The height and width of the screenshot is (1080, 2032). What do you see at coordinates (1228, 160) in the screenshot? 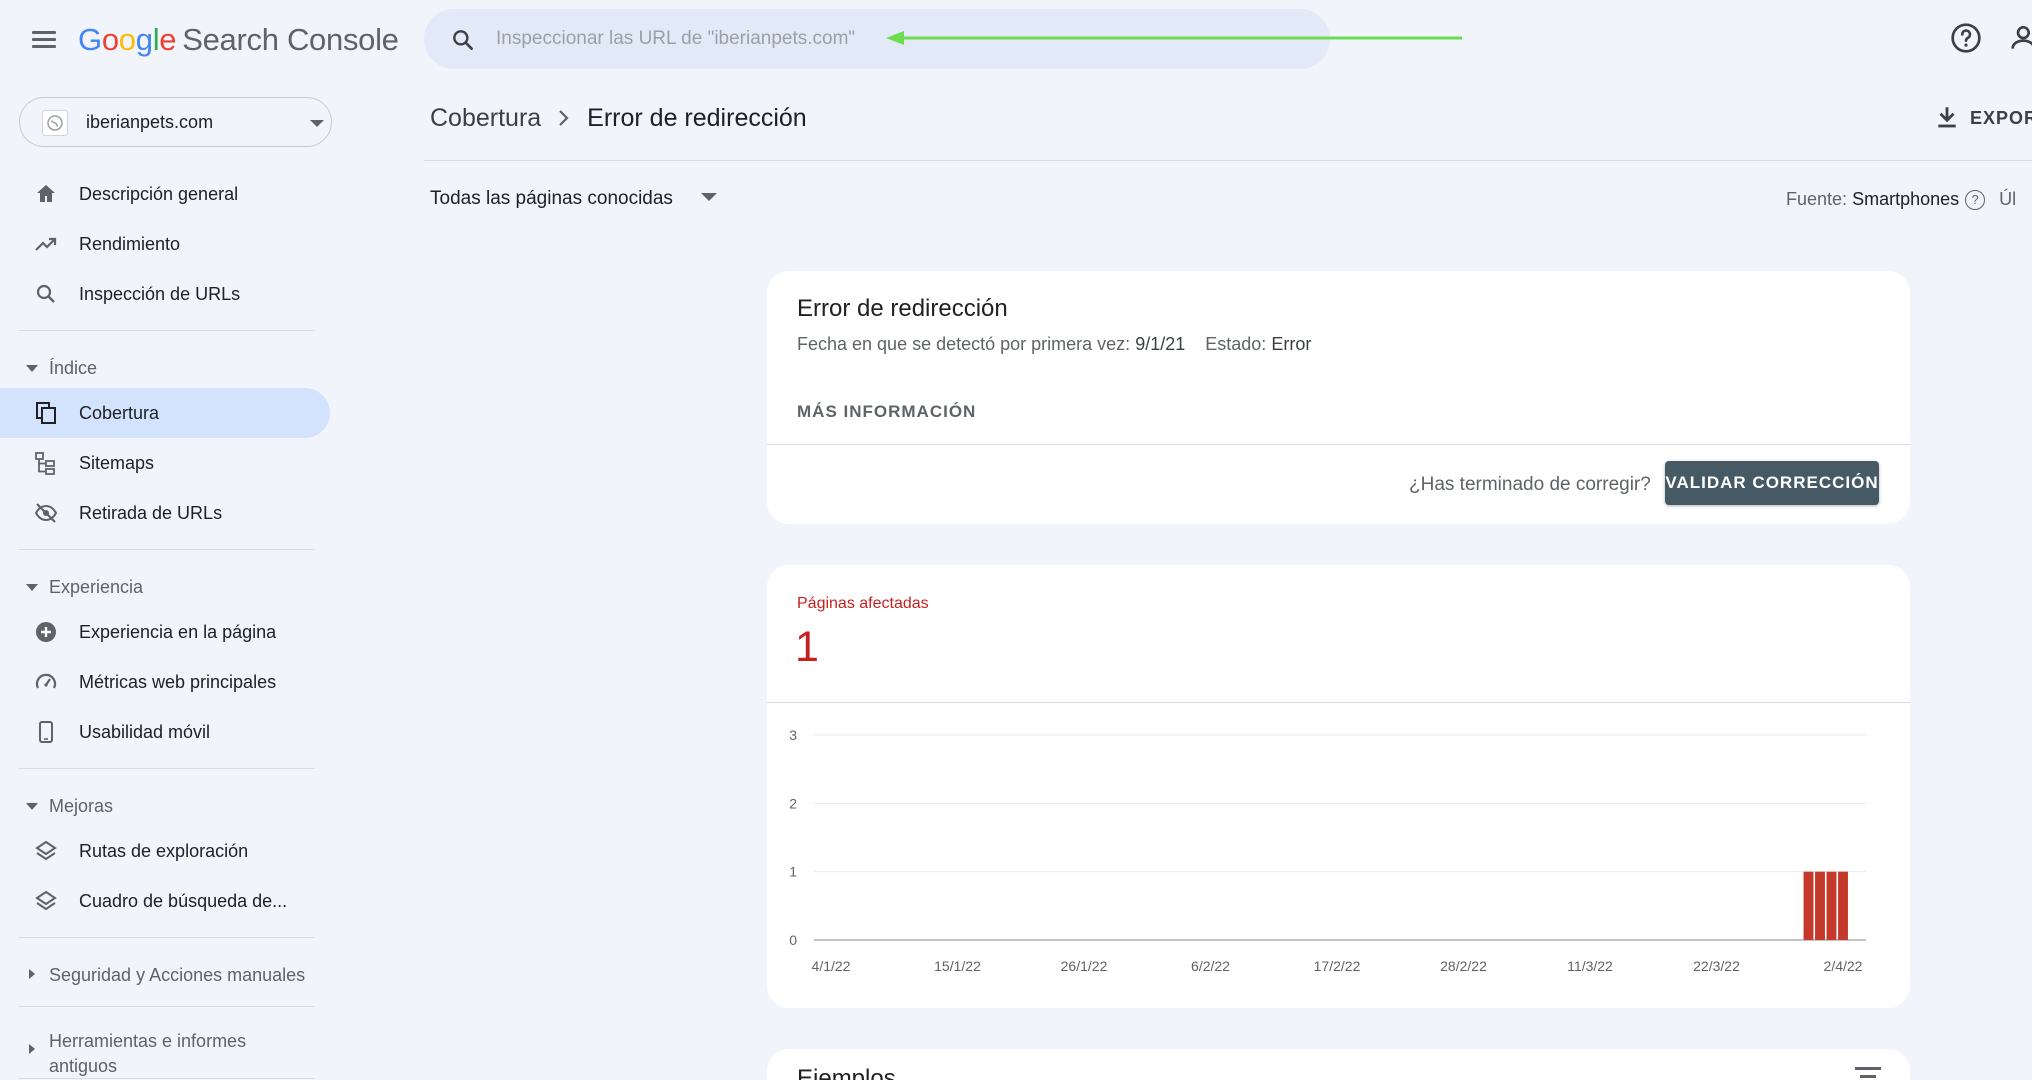
I see `header-divider` at bounding box center [1228, 160].